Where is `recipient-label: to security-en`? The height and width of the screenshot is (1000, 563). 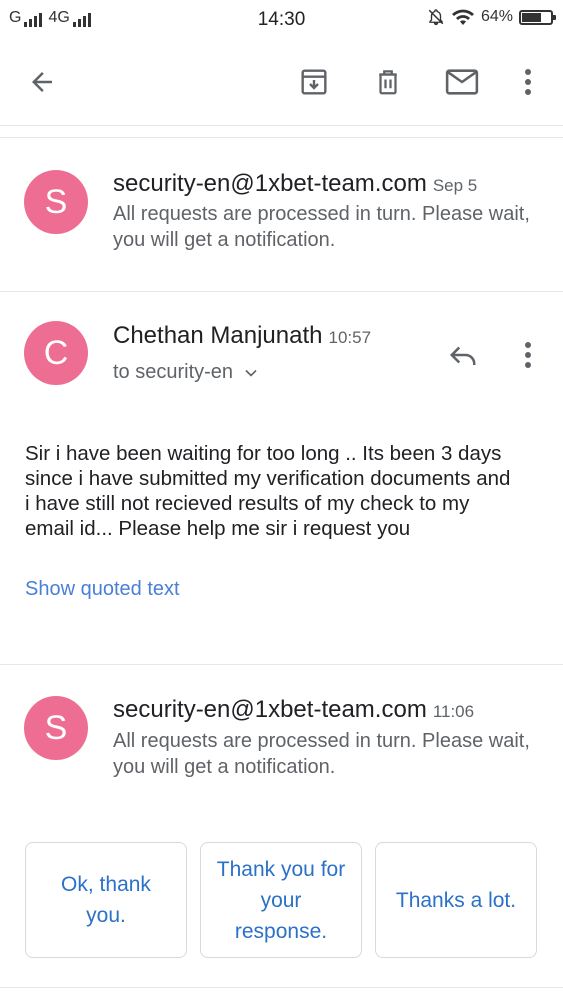
recipient-label: to security-en is located at coordinates (173, 372).